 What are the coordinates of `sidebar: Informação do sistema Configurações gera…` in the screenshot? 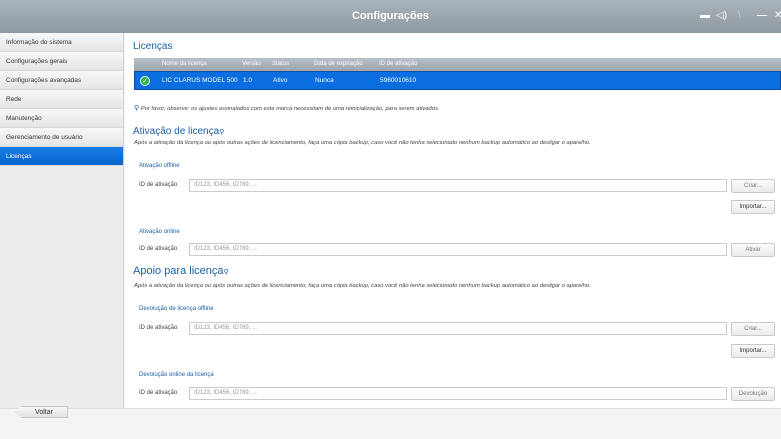 It's located at (62, 220).